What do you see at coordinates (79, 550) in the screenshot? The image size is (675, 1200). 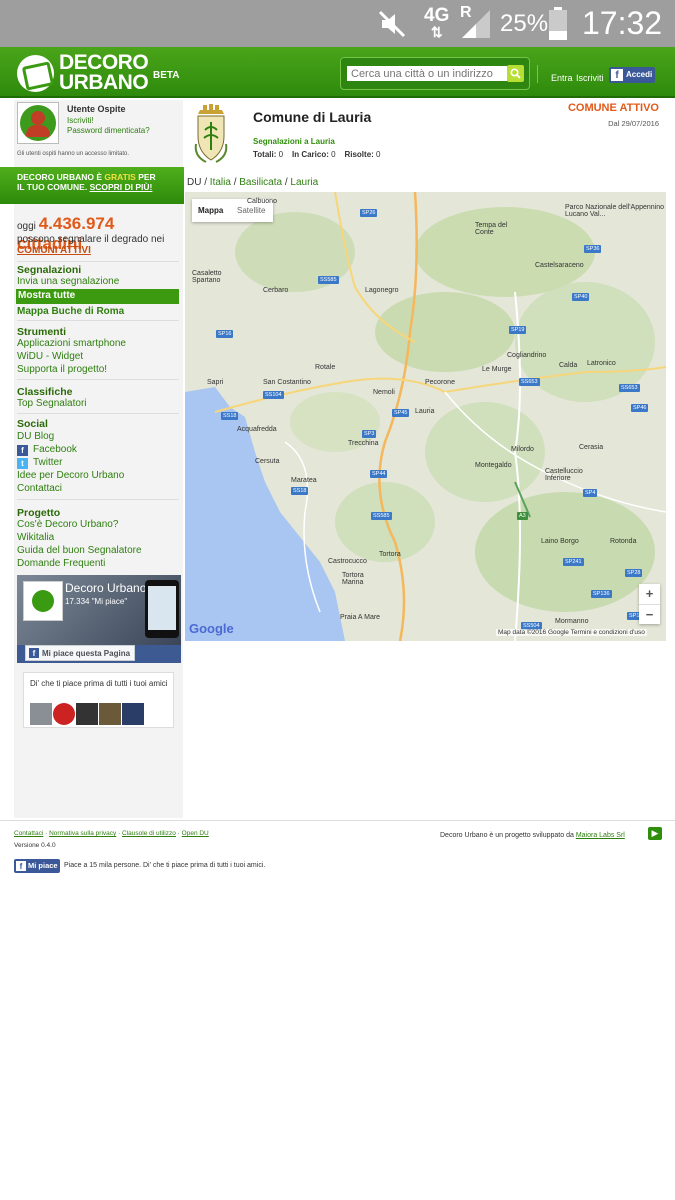 I see `nav-guida-segnalatore: Guida del buon Segnalatore` at bounding box center [79, 550].